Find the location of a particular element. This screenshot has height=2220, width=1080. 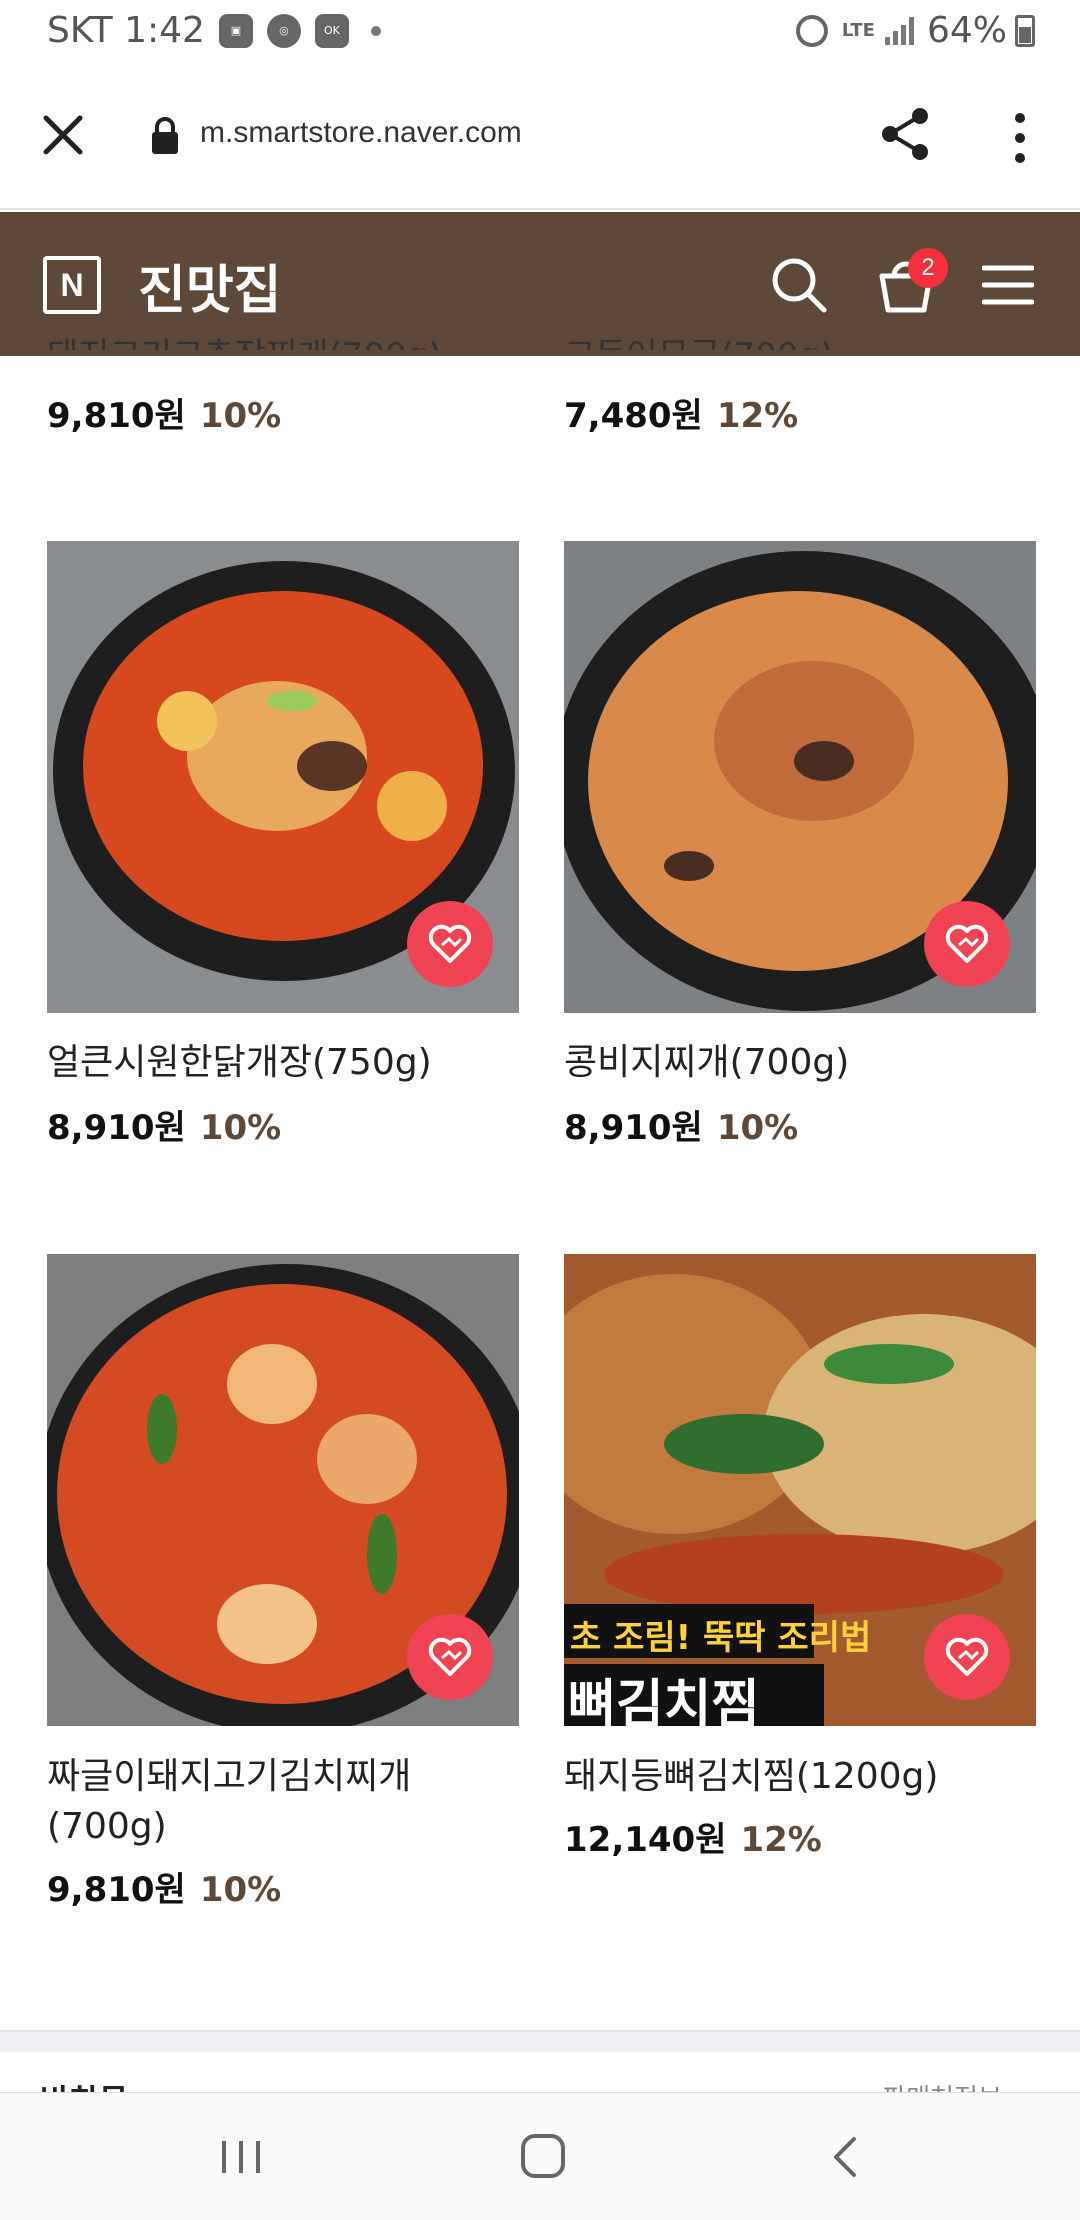

system-nav-bar is located at coordinates (540, 2156).